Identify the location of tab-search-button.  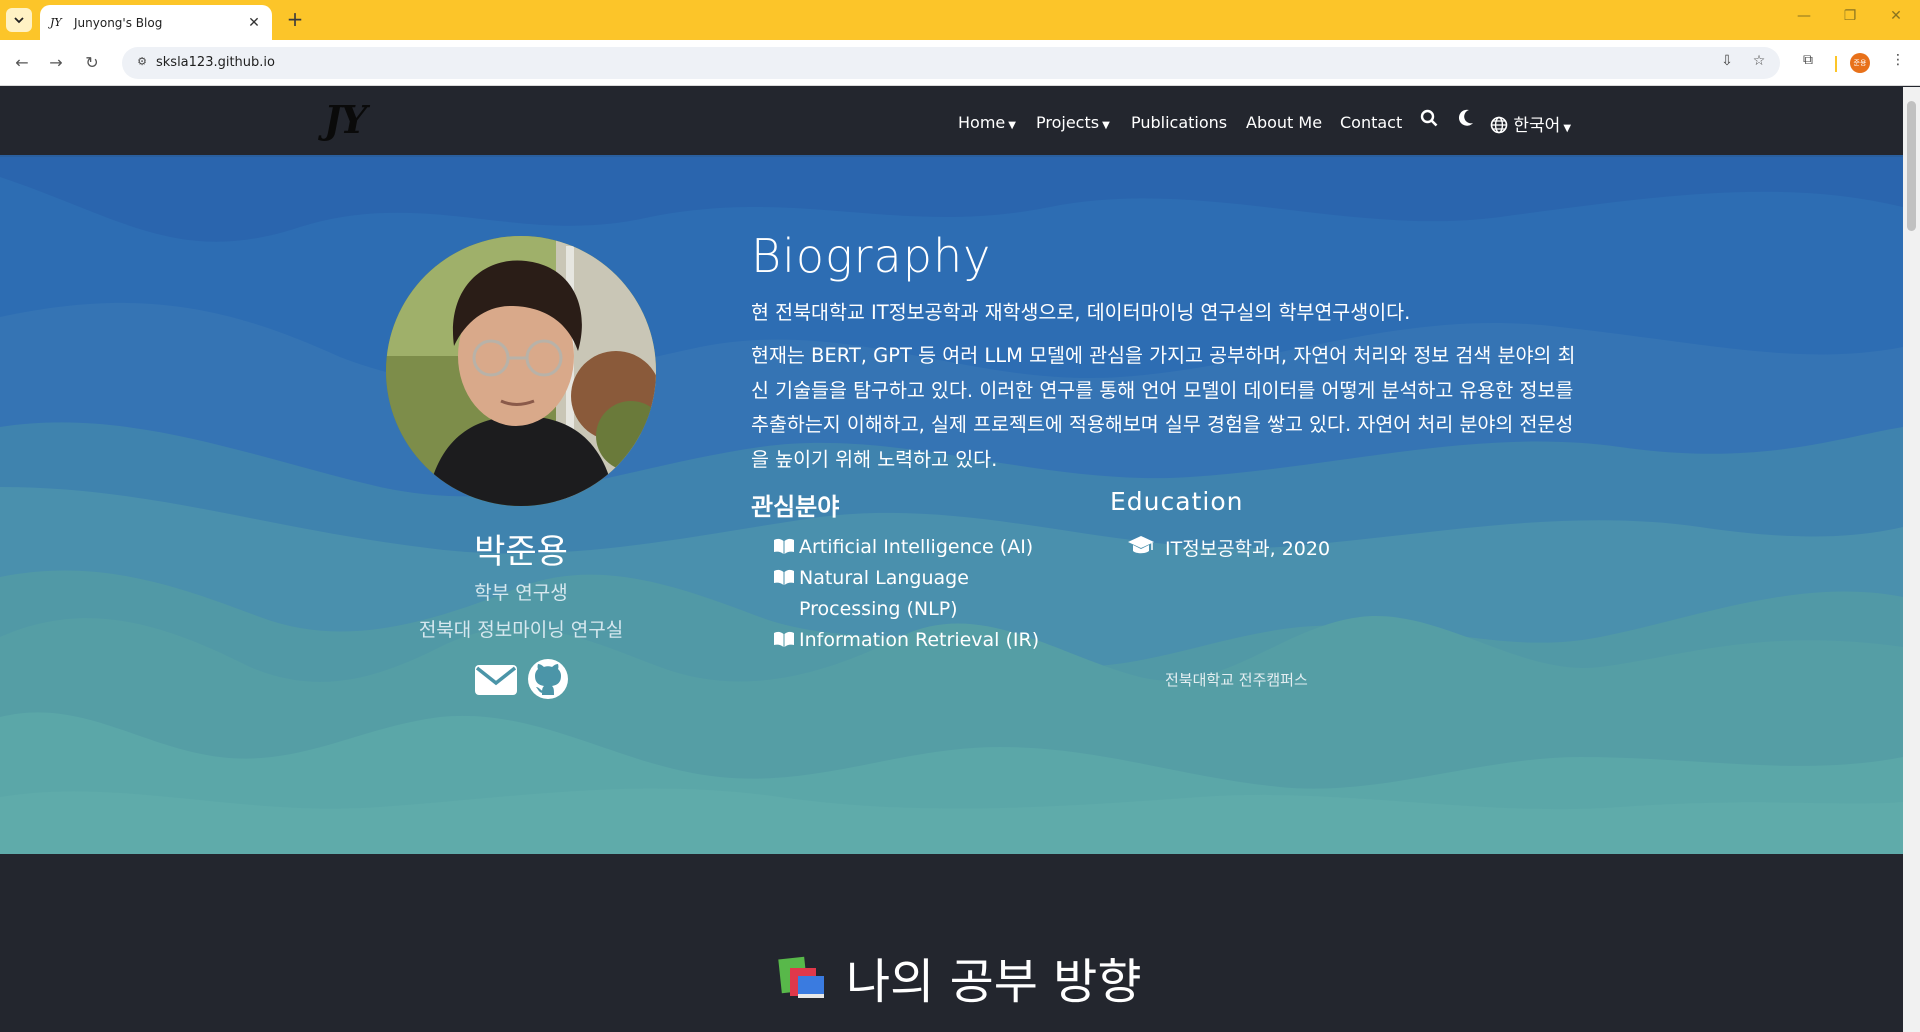
(19, 20).